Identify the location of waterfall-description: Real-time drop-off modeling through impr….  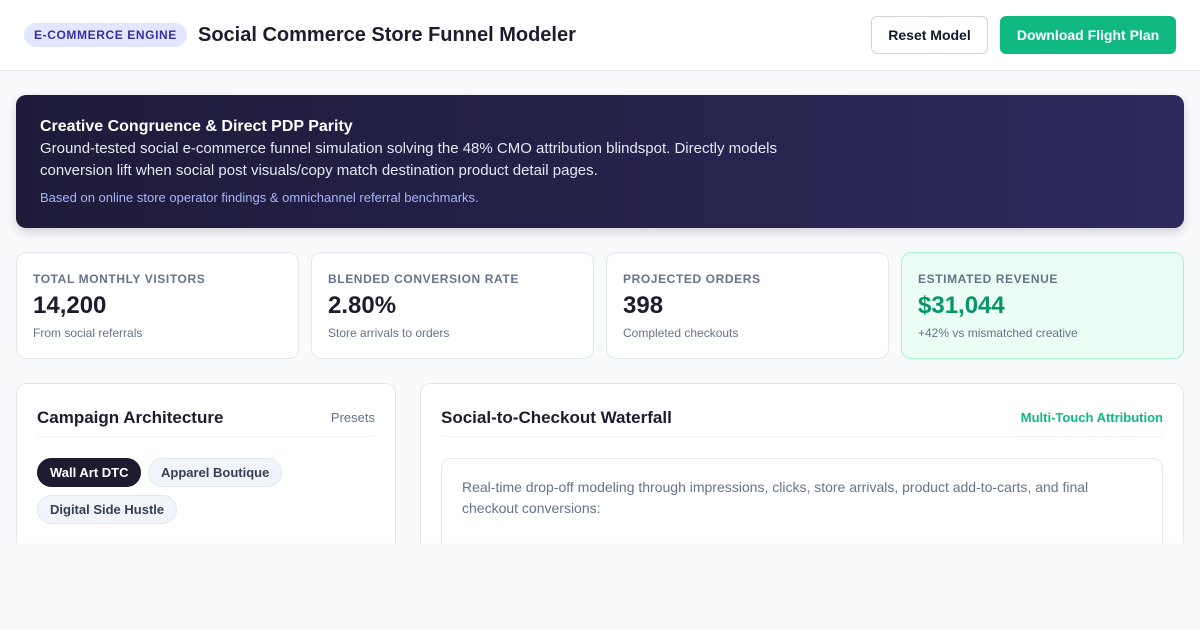
(775, 497).